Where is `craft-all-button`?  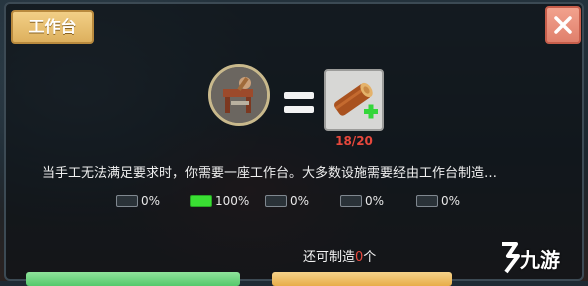
craft-all-button is located at coordinates (362, 279).